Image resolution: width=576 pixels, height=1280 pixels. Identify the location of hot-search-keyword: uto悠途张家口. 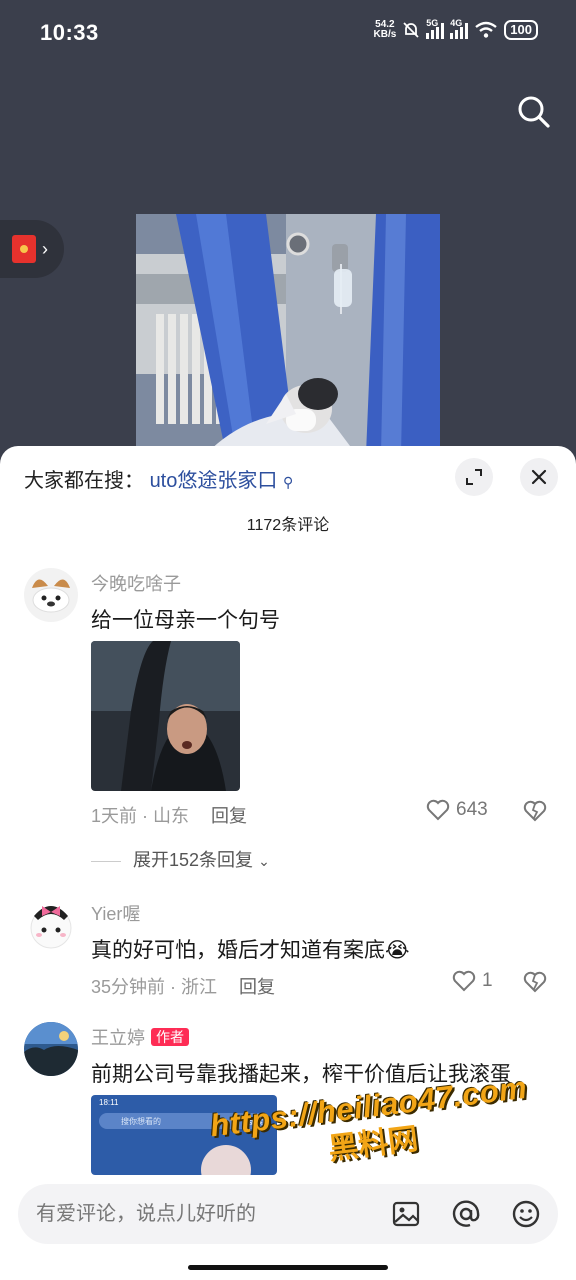
(214, 481).